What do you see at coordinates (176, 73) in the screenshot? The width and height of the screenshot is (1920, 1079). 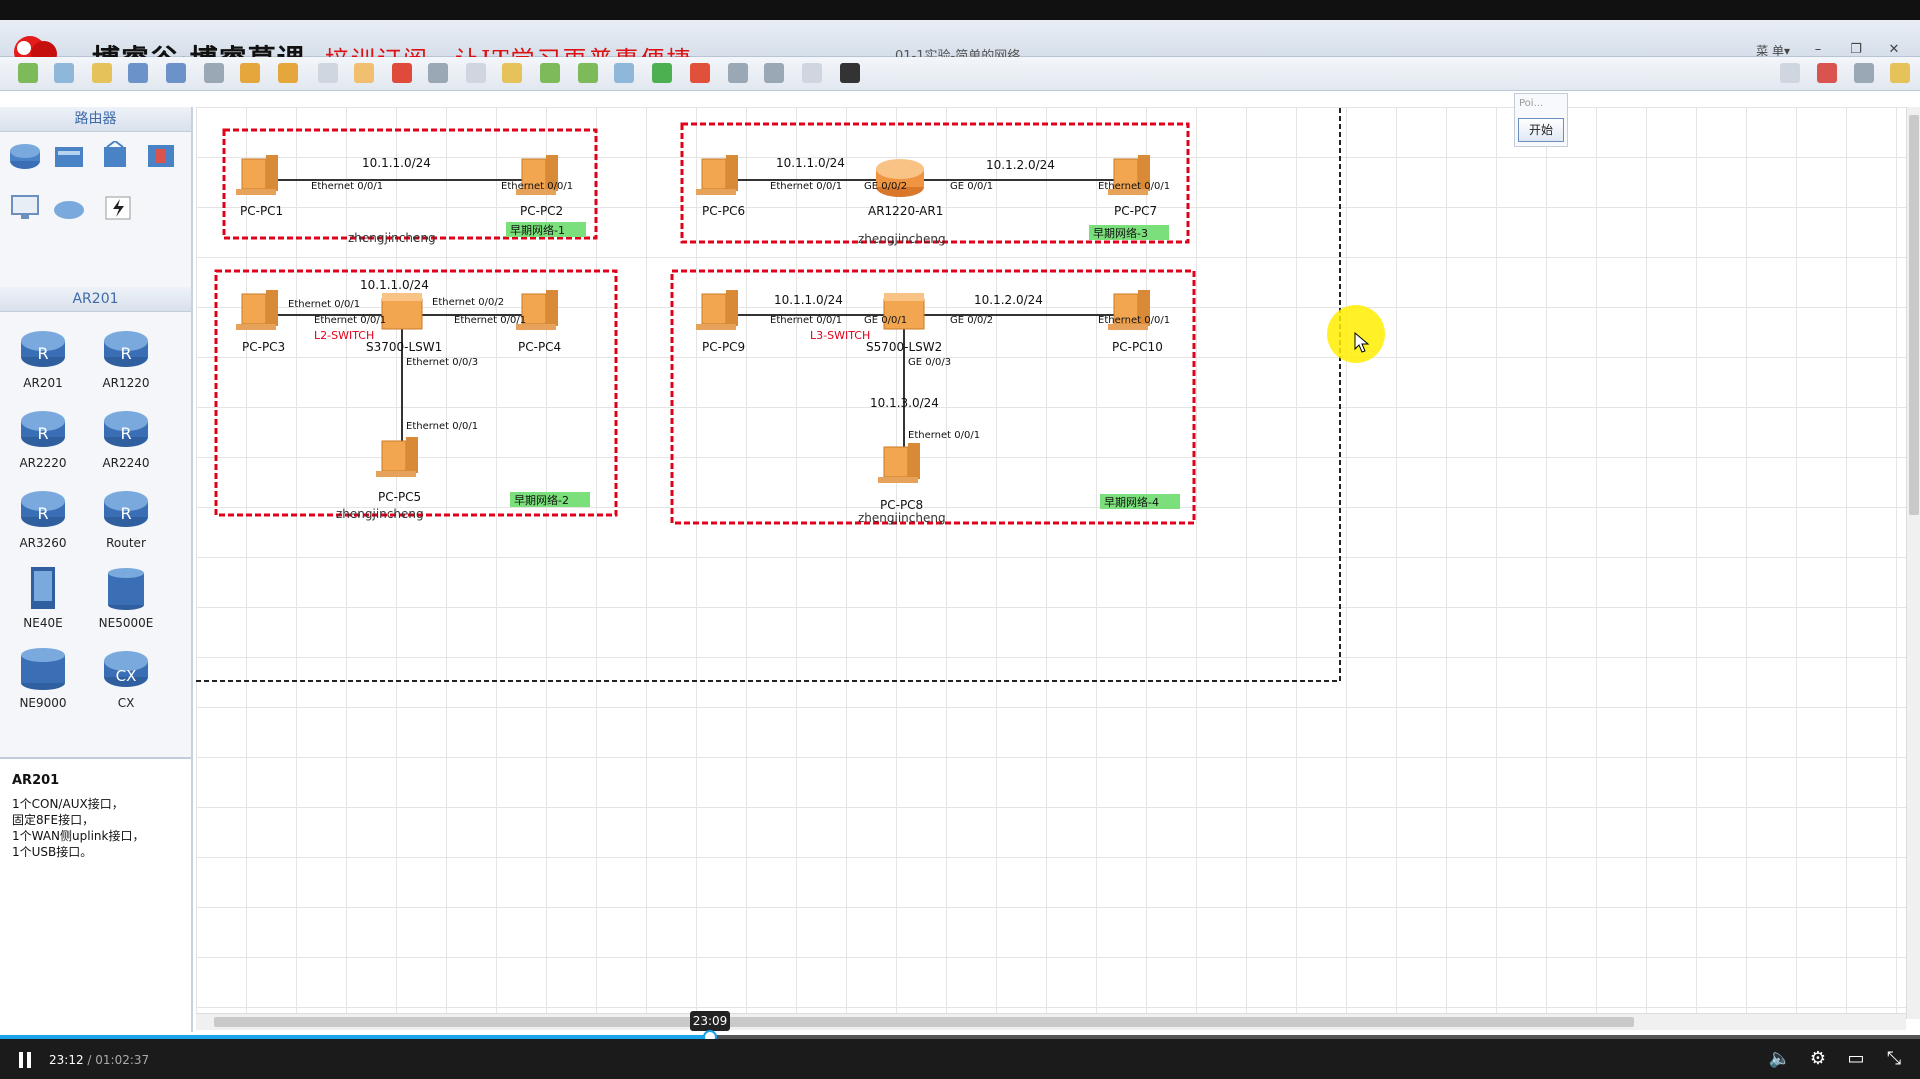 I see `save-as-icon` at bounding box center [176, 73].